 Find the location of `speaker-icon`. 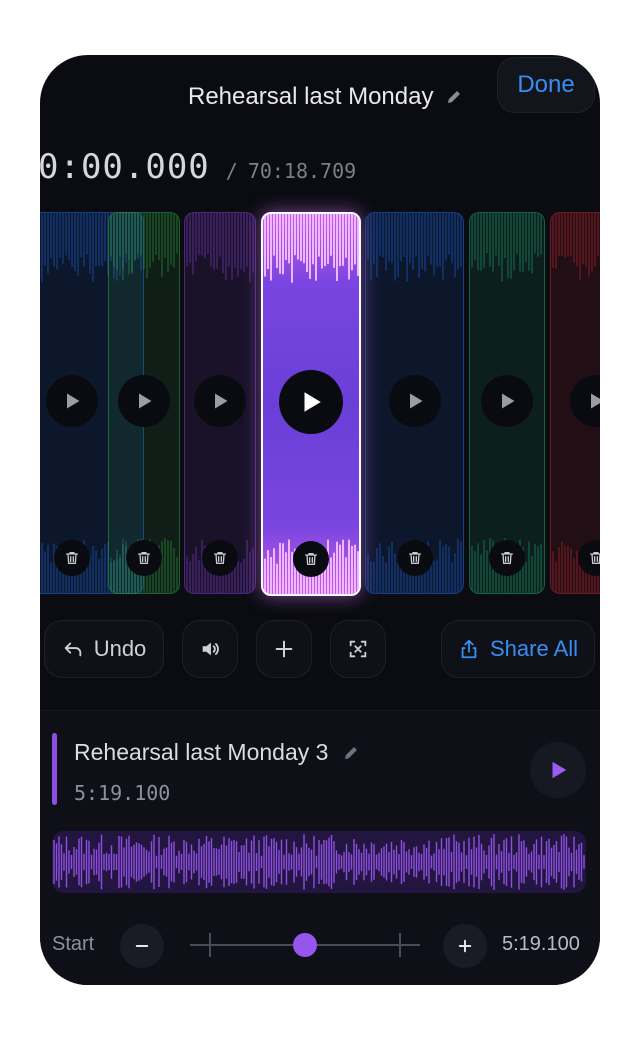

speaker-icon is located at coordinates (210, 649).